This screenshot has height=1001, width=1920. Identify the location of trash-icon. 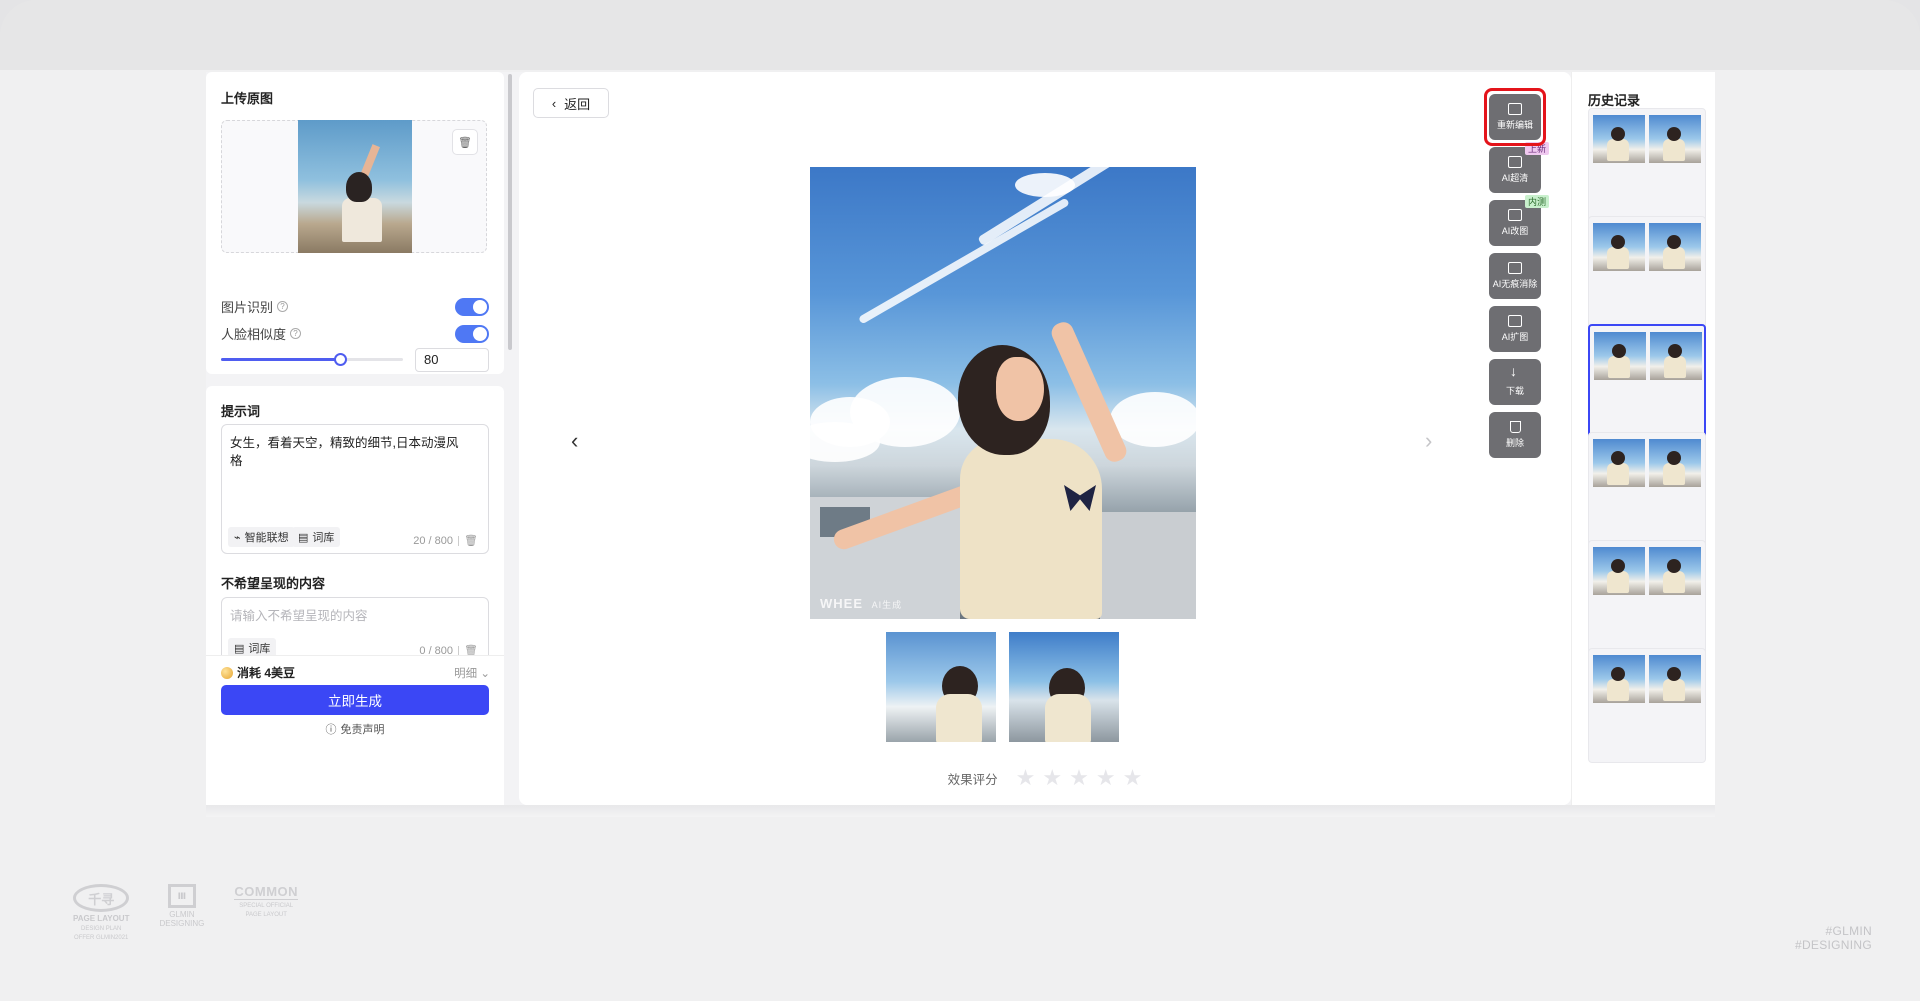
(1515, 427).